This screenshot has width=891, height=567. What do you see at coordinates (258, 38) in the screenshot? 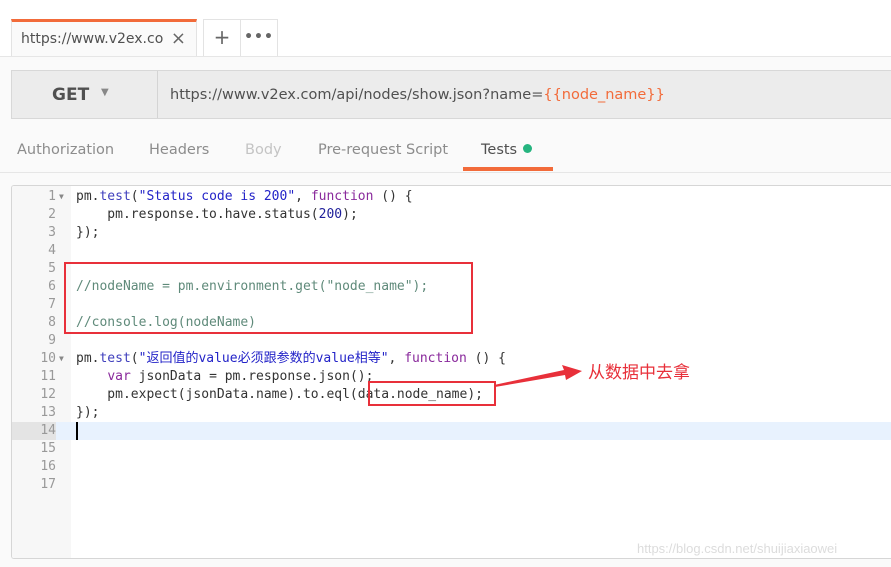
I see `more-icon: •••` at bounding box center [258, 38].